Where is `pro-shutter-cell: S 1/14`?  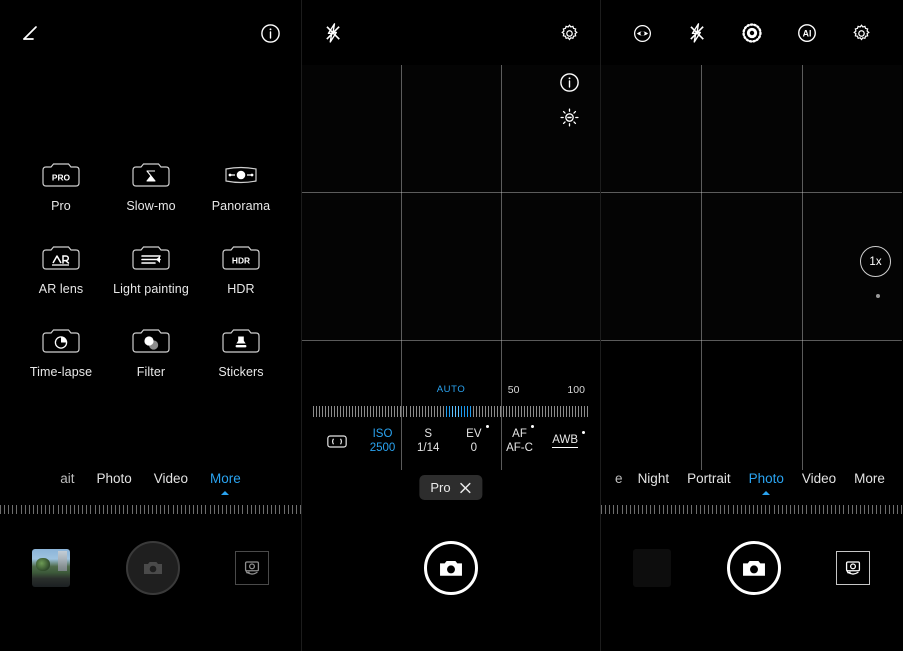
pro-shutter-cell: S 1/14 is located at coordinates (428, 441).